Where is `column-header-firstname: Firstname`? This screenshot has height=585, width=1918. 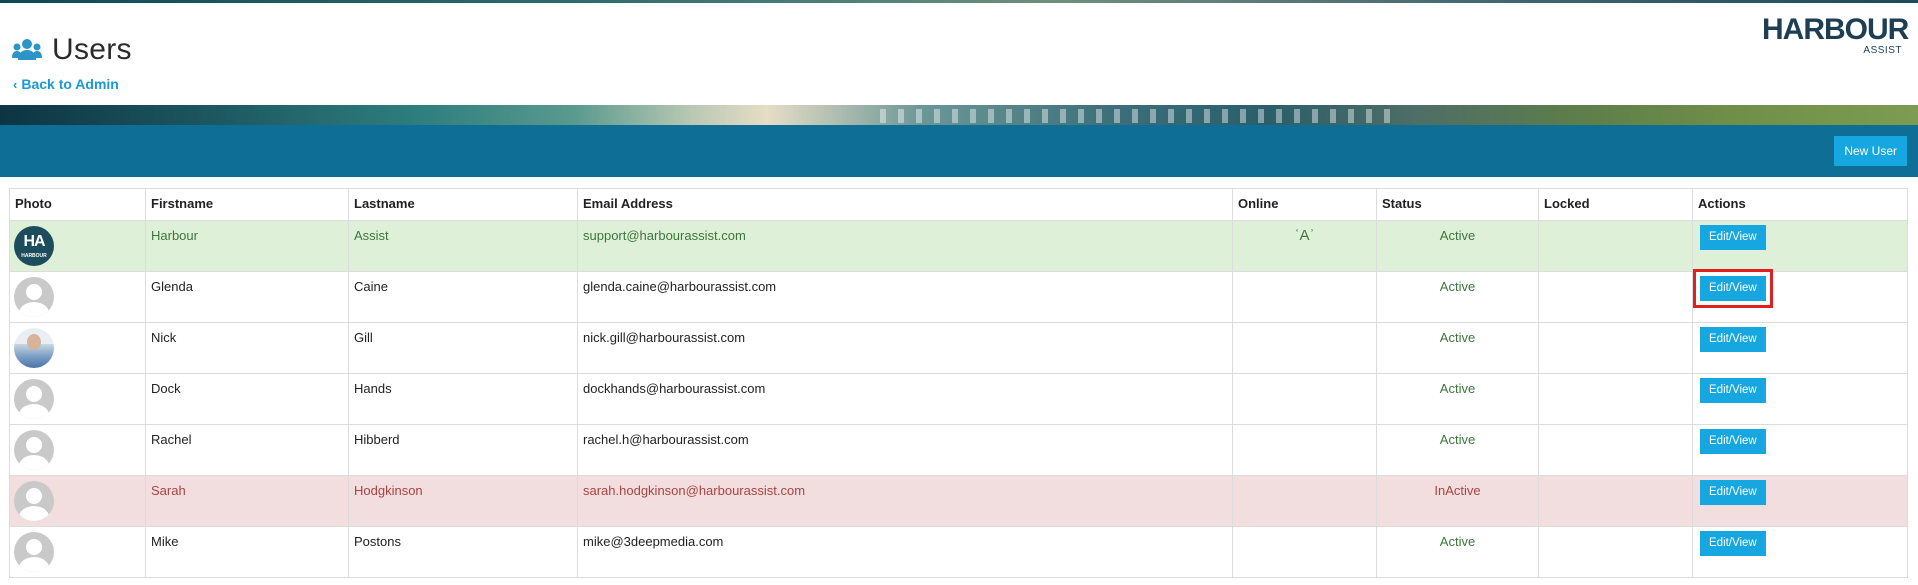
column-header-firstname: Firstname is located at coordinates (247, 204).